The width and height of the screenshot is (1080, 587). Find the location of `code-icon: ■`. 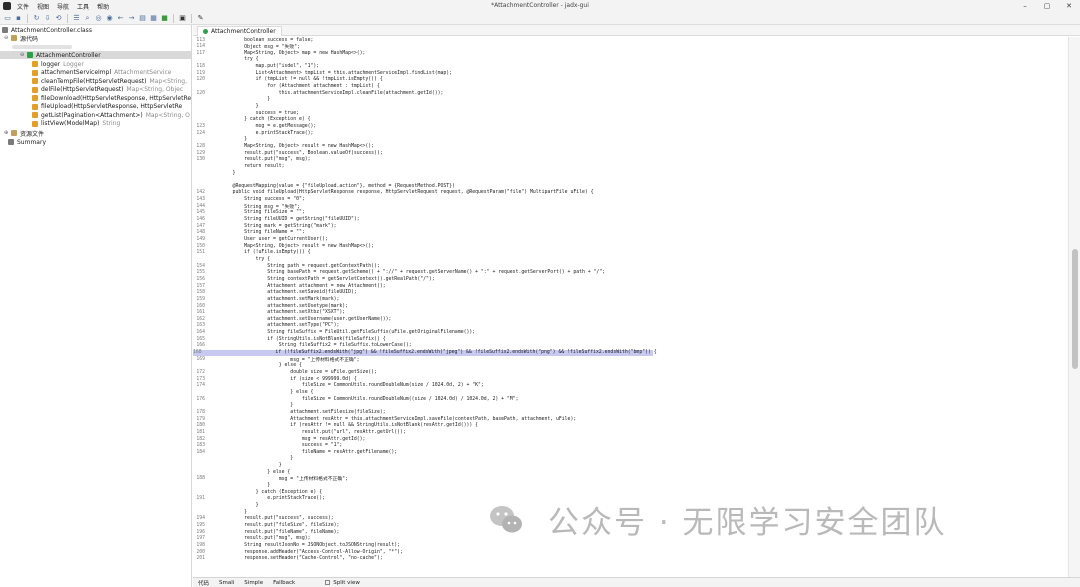

code-icon: ■ is located at coordinates (164, 18).